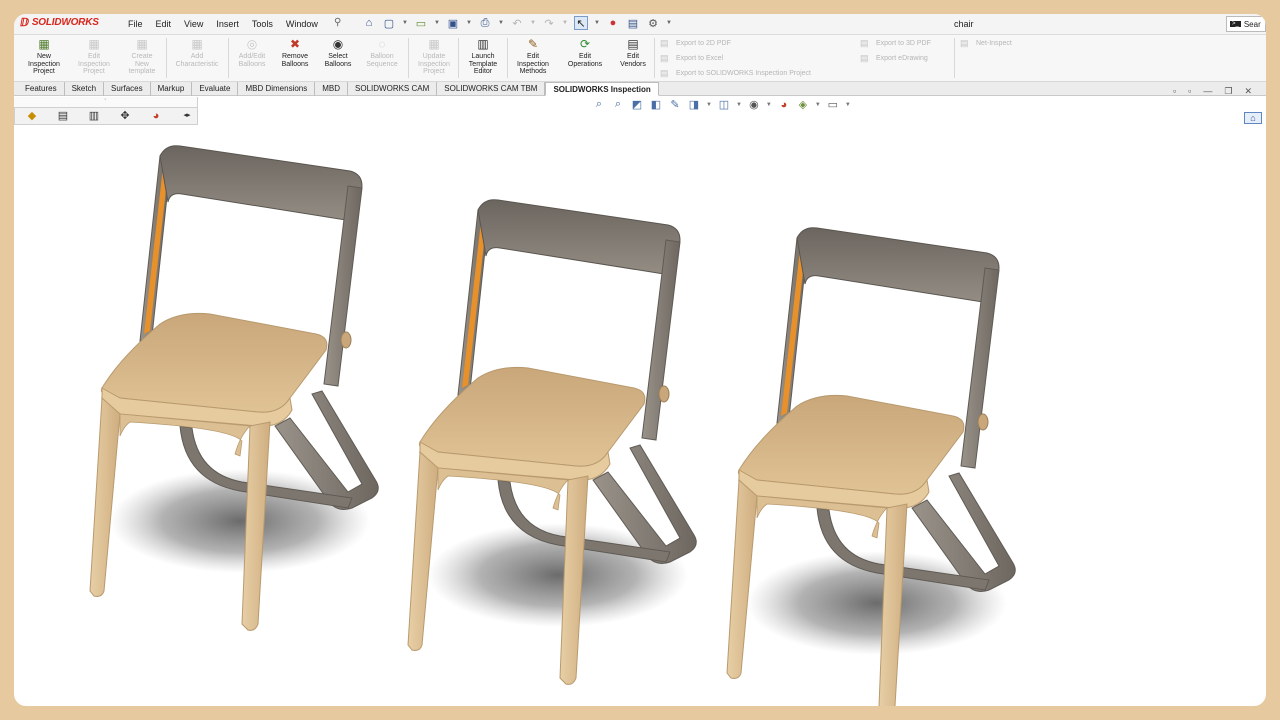 The height and width of the screenshot is (720, 1280). I want to click on edit-appearance-icon: ◕, so click(784, 105).